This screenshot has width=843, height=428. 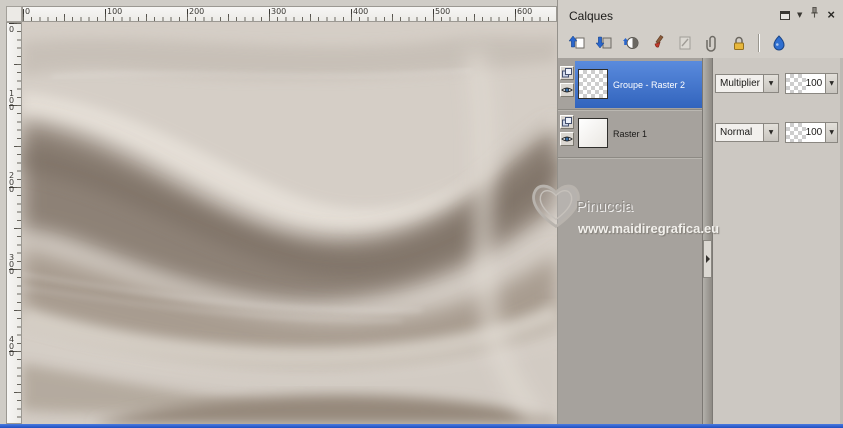 I want to click on ruler-corner, so click(x=14, y=14).